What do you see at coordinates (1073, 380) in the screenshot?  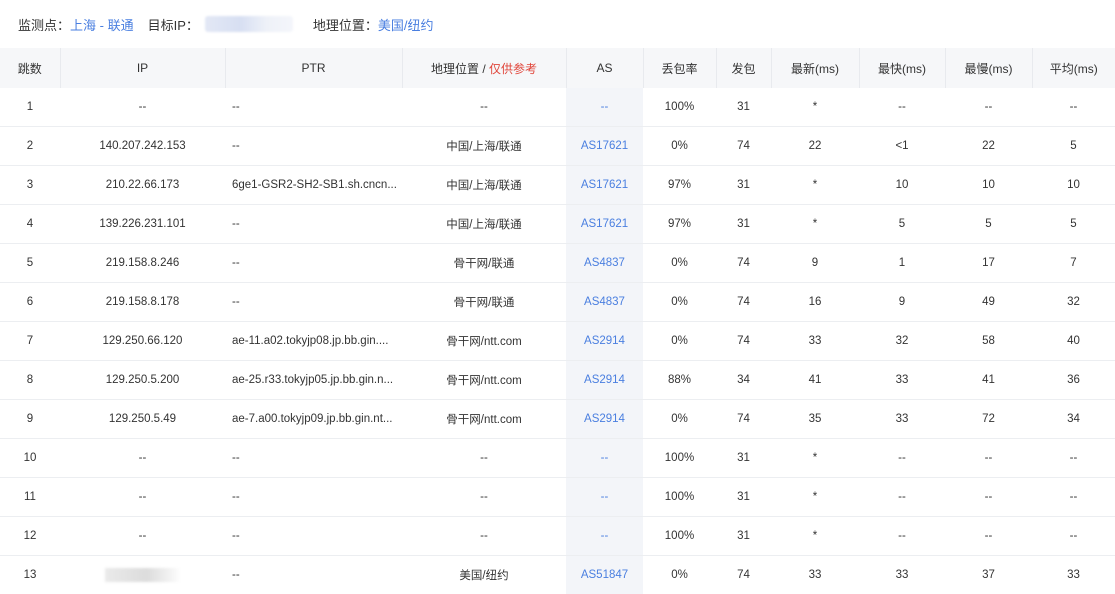 I see `cell-avg: 36` at bounding box center [1073, 380].